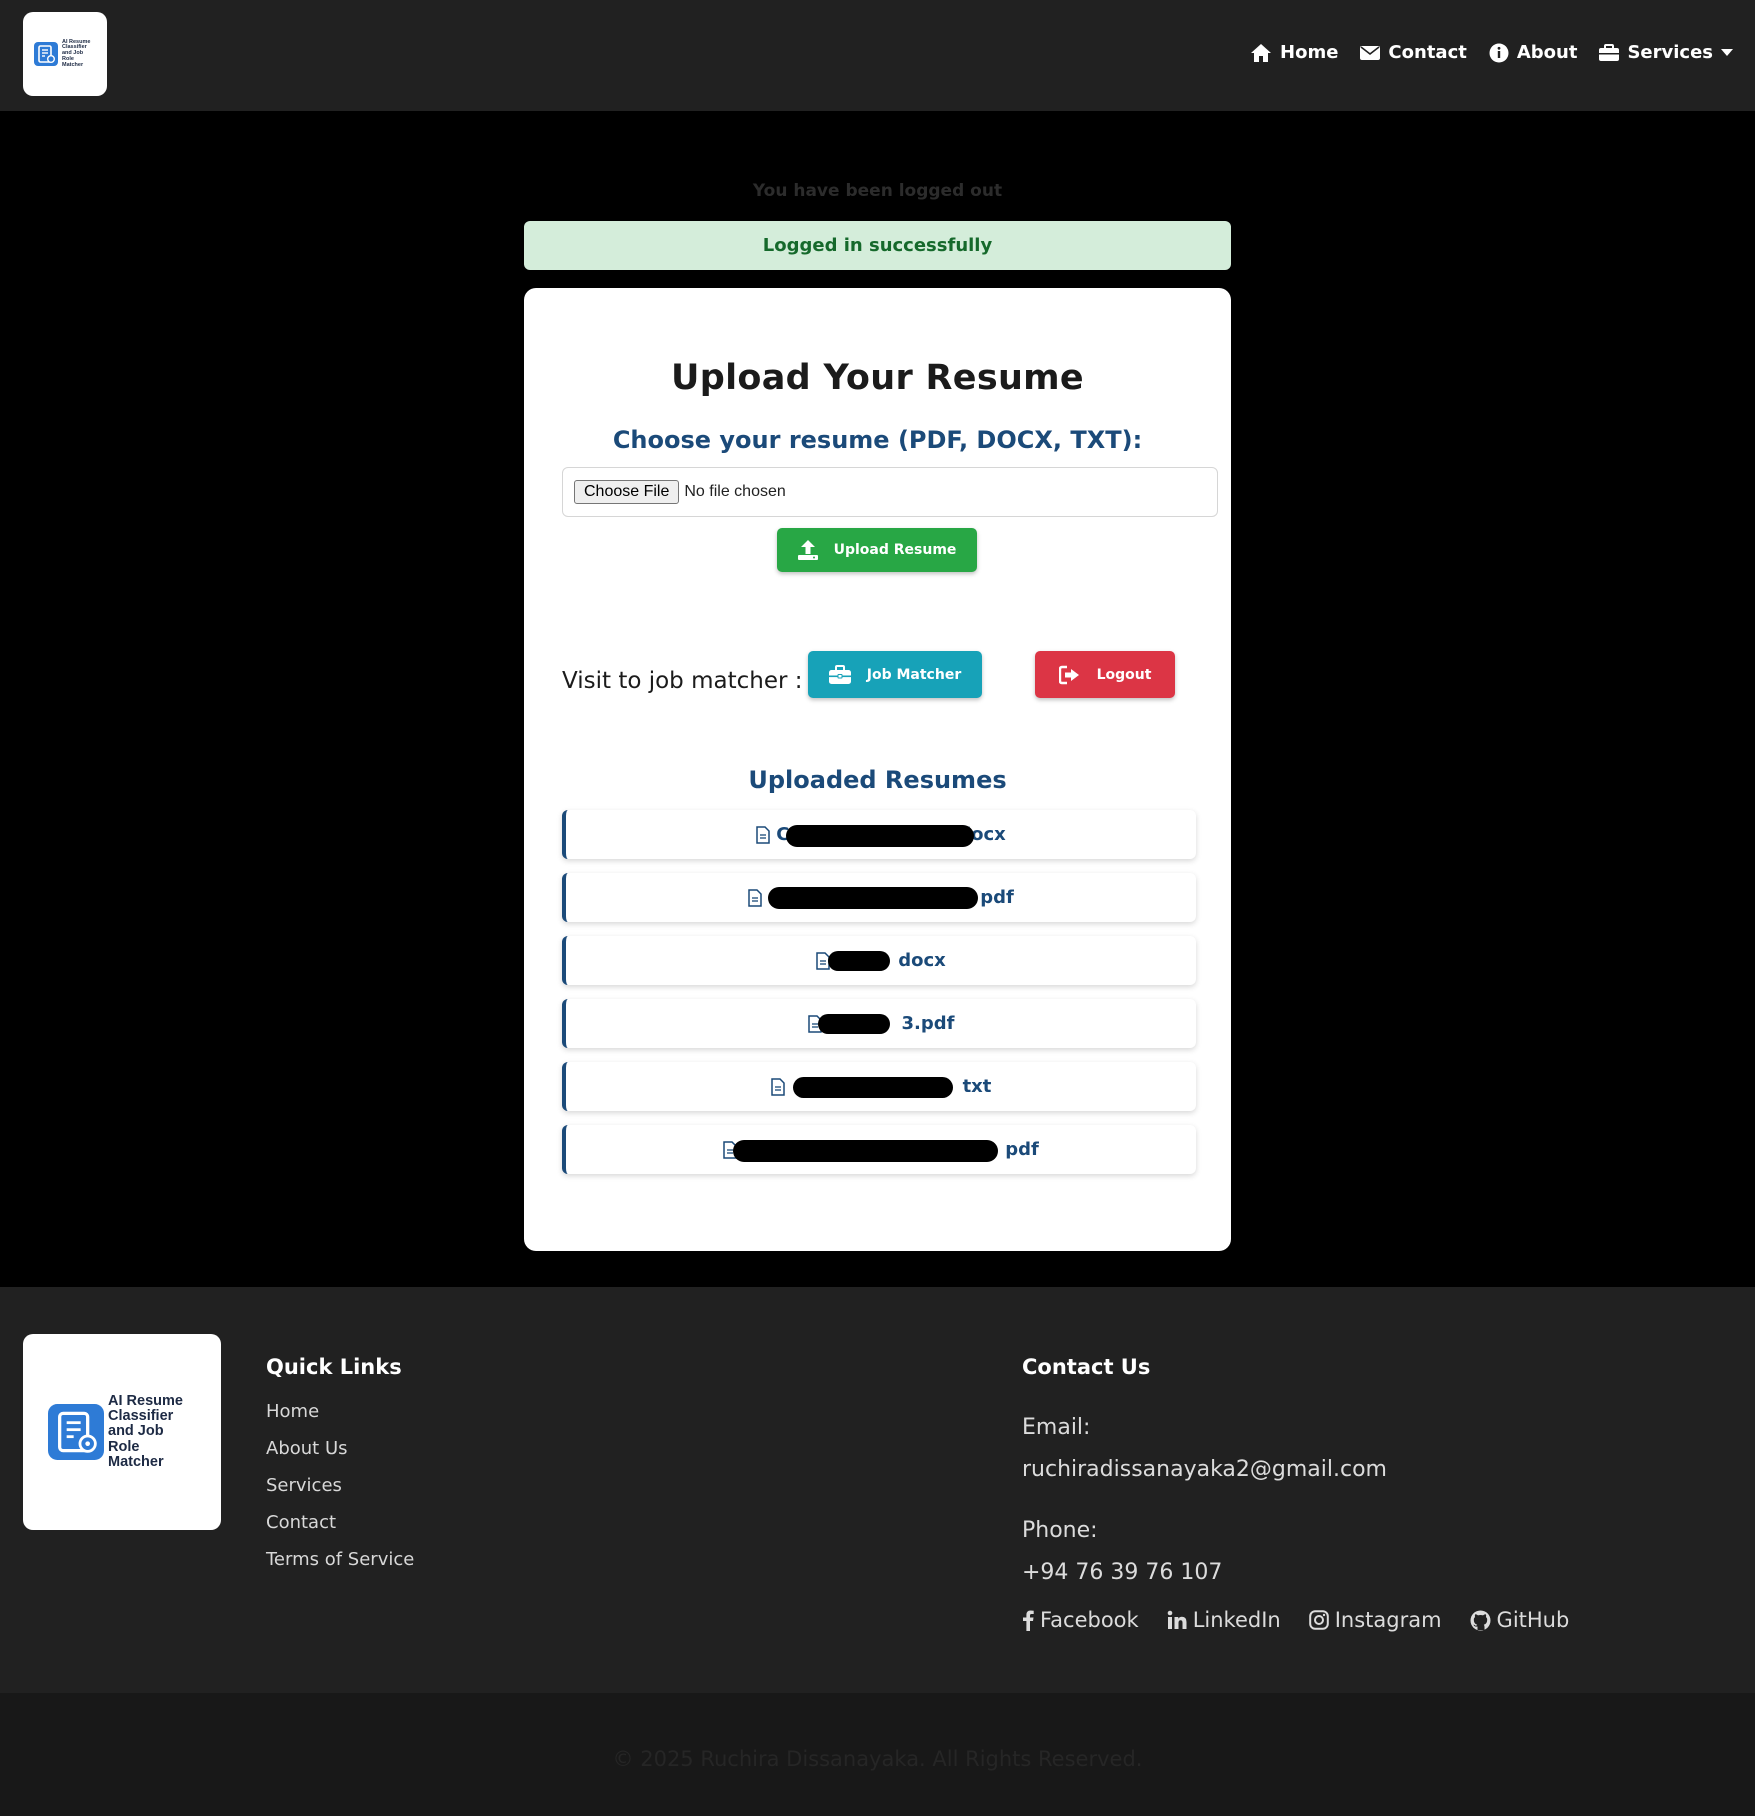 The height and width of the screenshot is (1816, 1755). I want to click on resume-name-suffix: txt, so click(977, 1086).